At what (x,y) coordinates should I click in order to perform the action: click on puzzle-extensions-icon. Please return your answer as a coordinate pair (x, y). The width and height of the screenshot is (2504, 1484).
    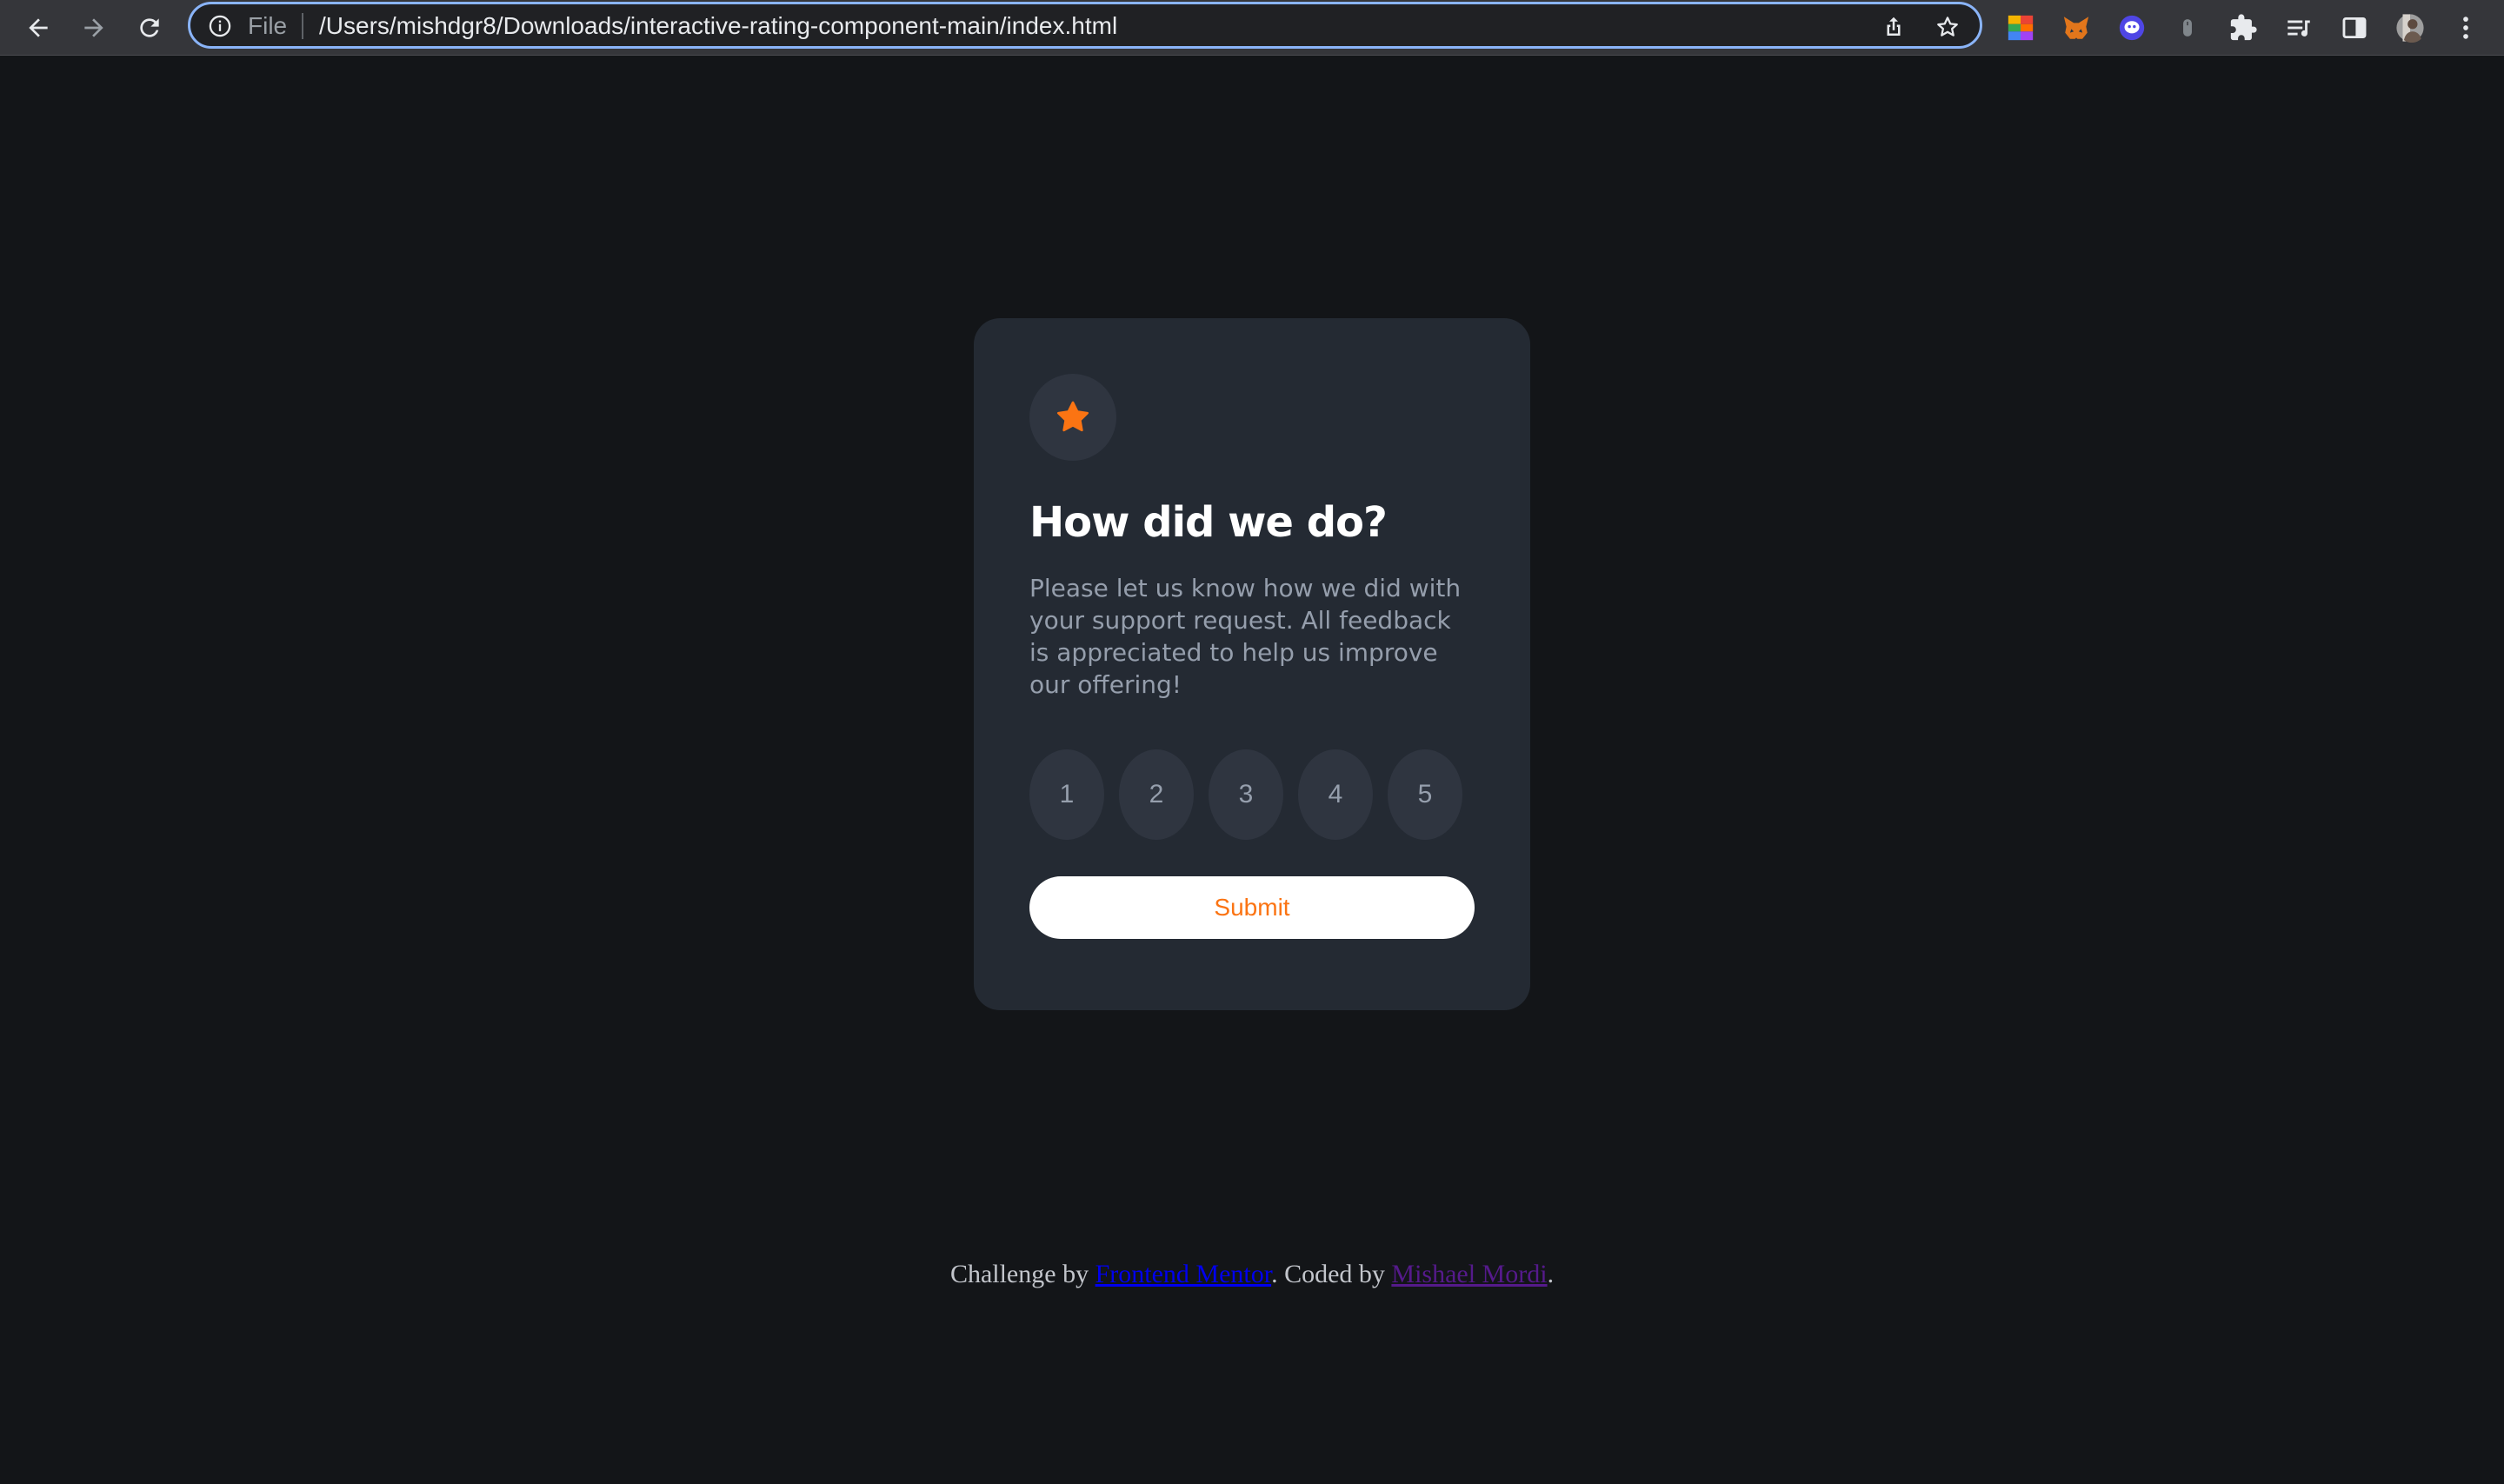
    Looking at the image, I should click on (2244, 27).